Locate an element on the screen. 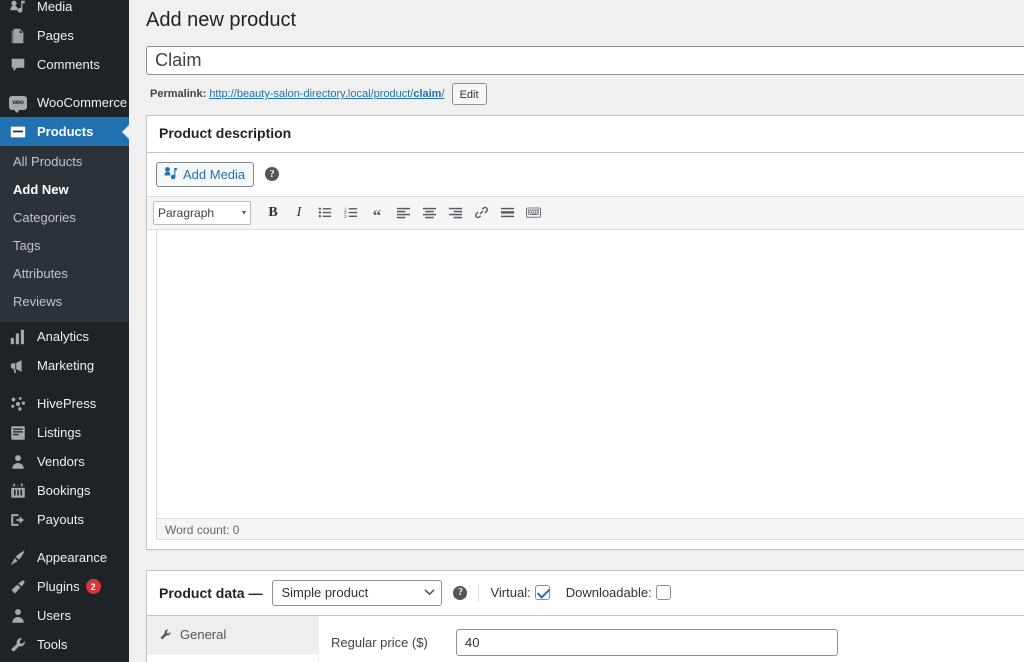 Image resolution: width=1024 pixels, height=662 pixels. paragraph-format-select: Paragraph ▾ is located at coordinates (202, 212).